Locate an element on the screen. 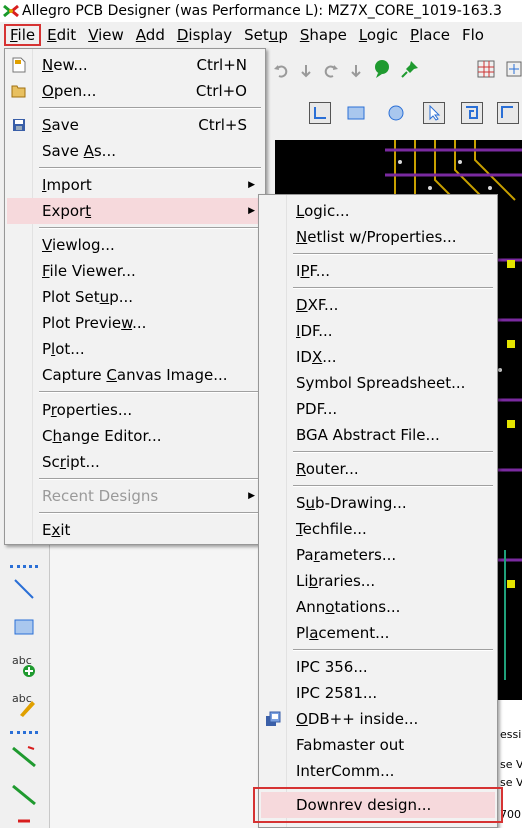  redo-icon is located at coordinates (331, 71).